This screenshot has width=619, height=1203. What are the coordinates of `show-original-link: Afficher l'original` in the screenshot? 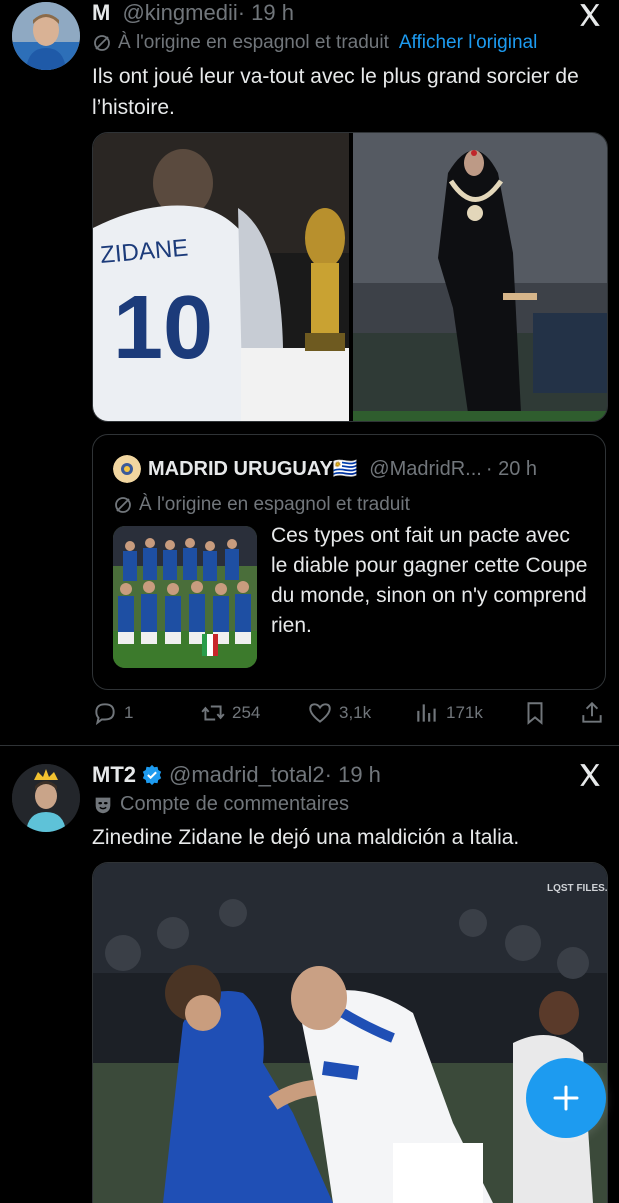 It's located at (468, 43).